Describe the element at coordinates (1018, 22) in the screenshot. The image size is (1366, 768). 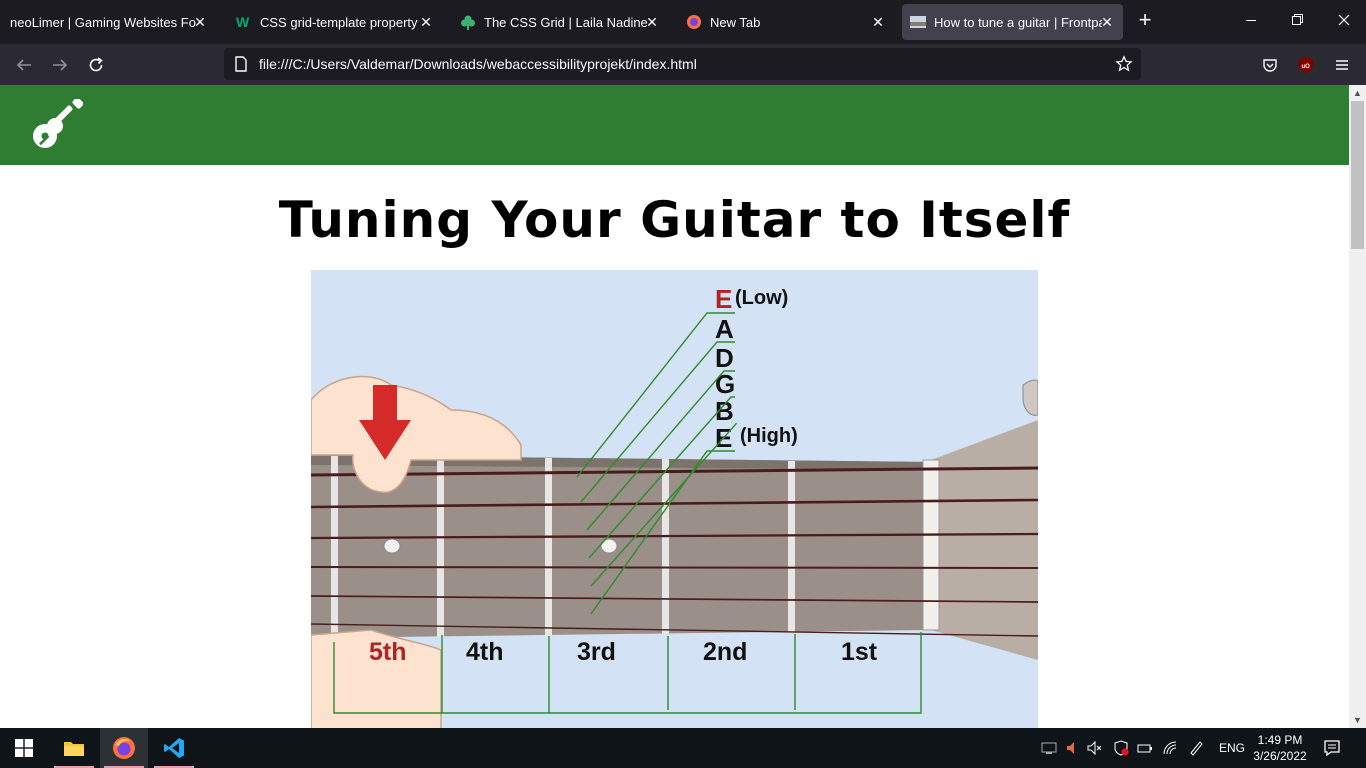
I see `tab-title: How to tune a guitar | Frontpage` at that location.